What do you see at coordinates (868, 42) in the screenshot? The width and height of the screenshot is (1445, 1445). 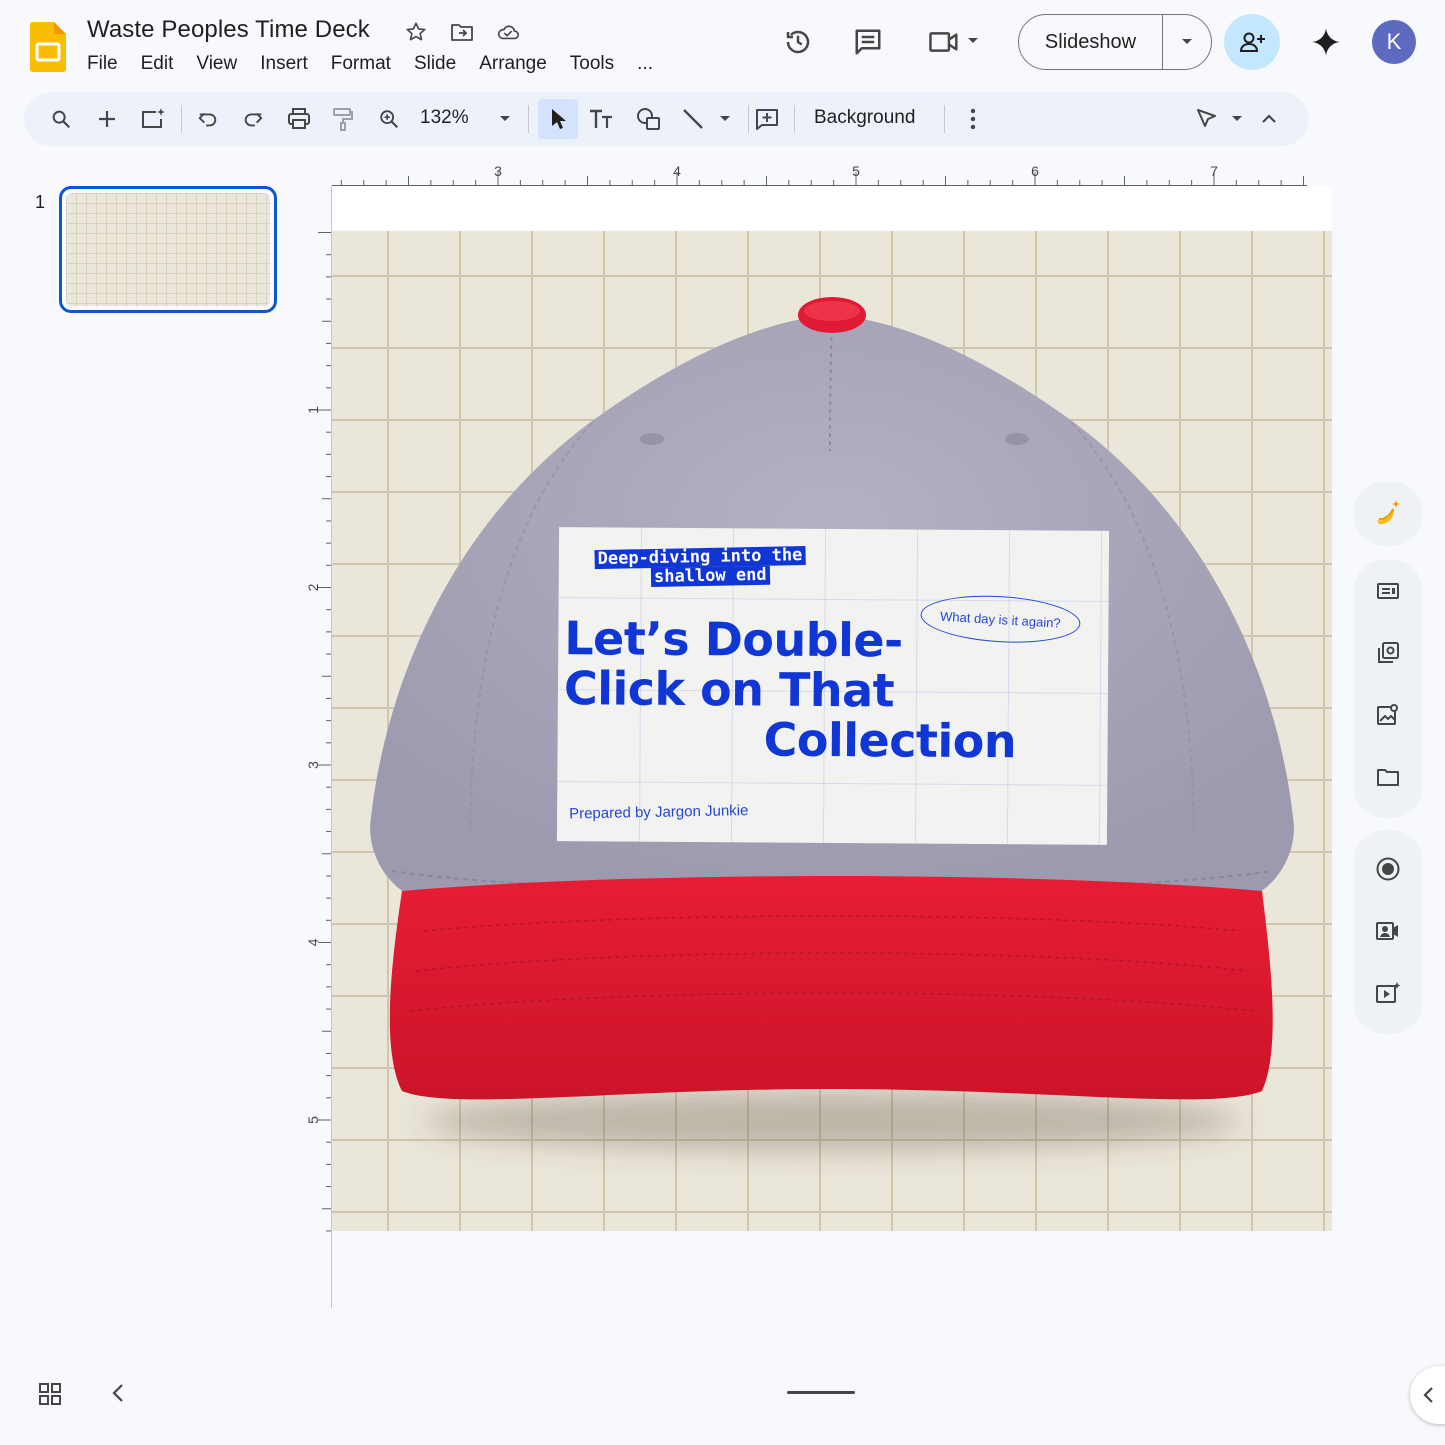 I see `comments-icon` at bounding box center [868, 42].